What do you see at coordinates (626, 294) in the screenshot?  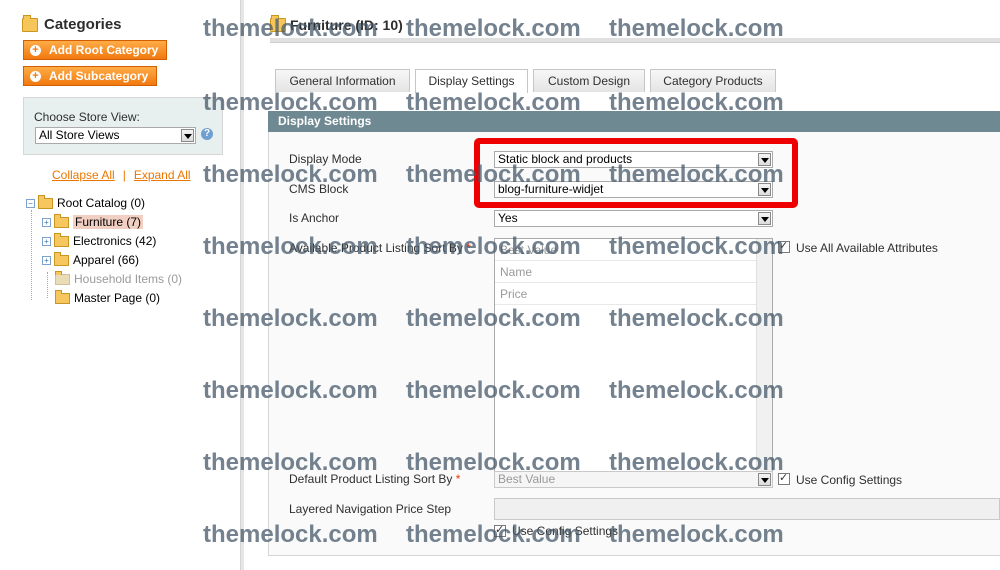 I see `list-item: Price` at bounding box center [626, 294].